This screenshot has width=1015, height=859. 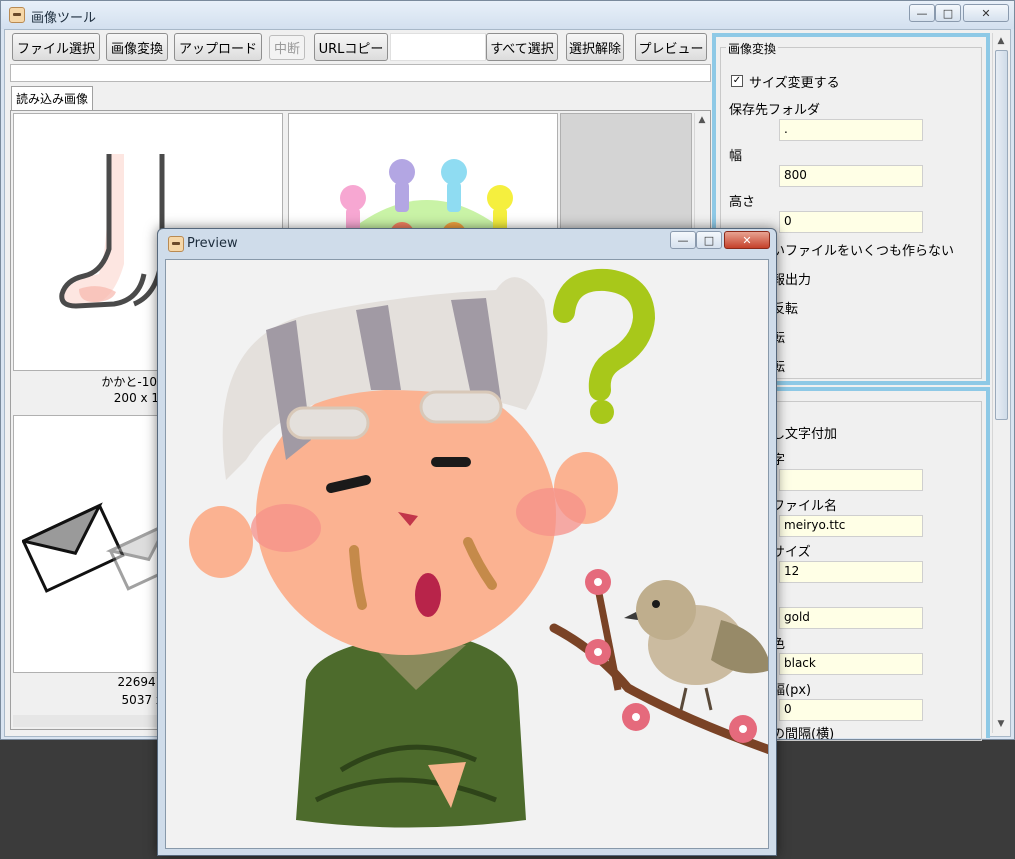 I want to click on height-label: 高さ, so click(x=742, y=202).